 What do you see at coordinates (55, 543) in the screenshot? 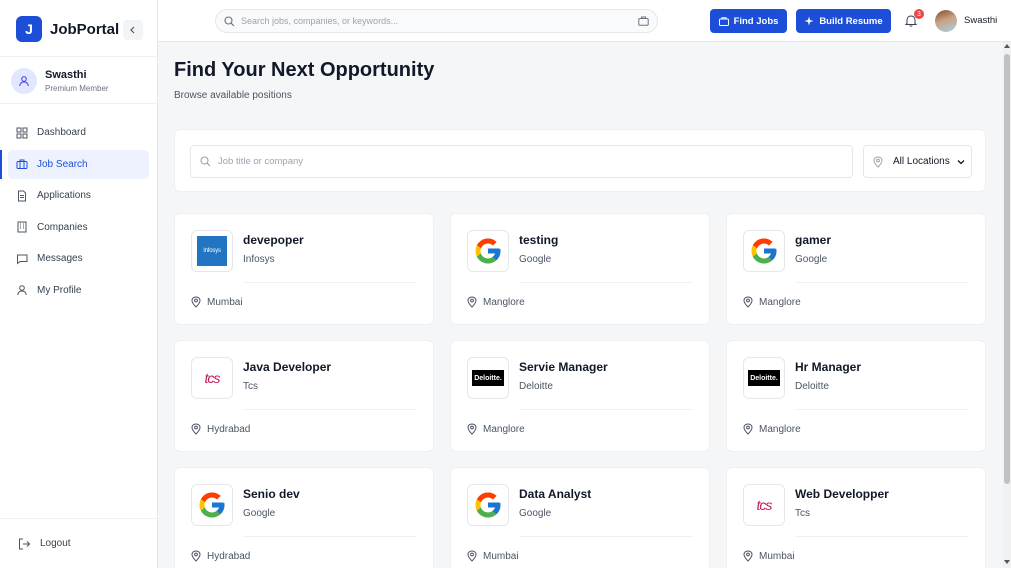
I see `logout-label: Logout` at bounding box center [55, 543].